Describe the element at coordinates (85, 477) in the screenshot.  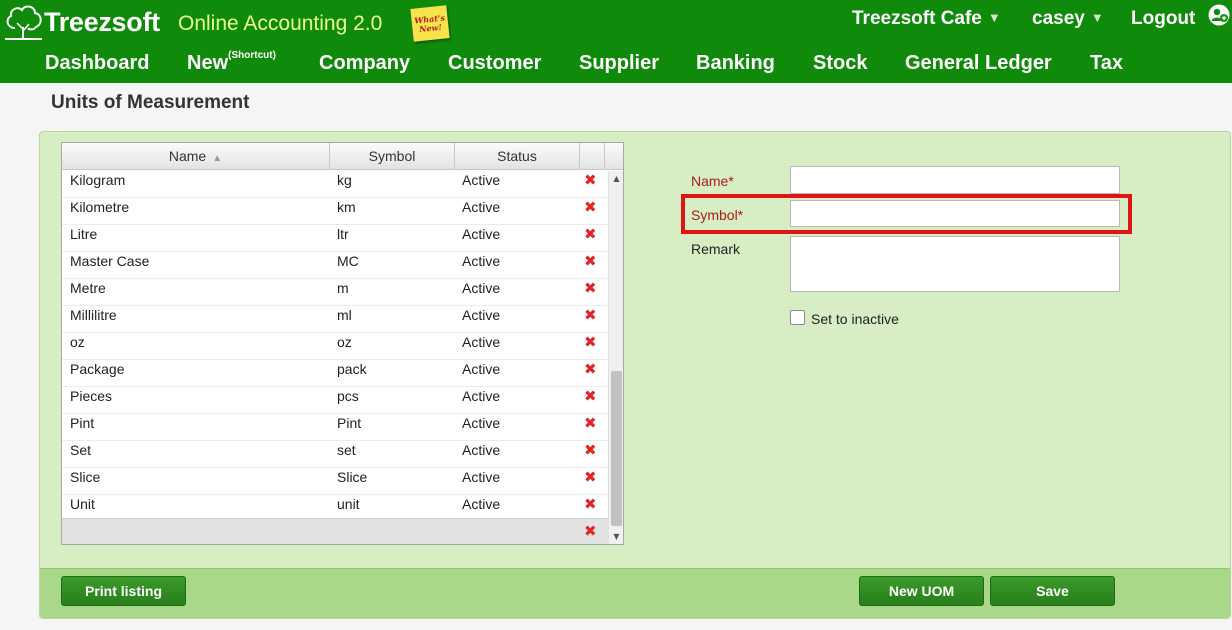
I see `cell-name: Slice` at that location.